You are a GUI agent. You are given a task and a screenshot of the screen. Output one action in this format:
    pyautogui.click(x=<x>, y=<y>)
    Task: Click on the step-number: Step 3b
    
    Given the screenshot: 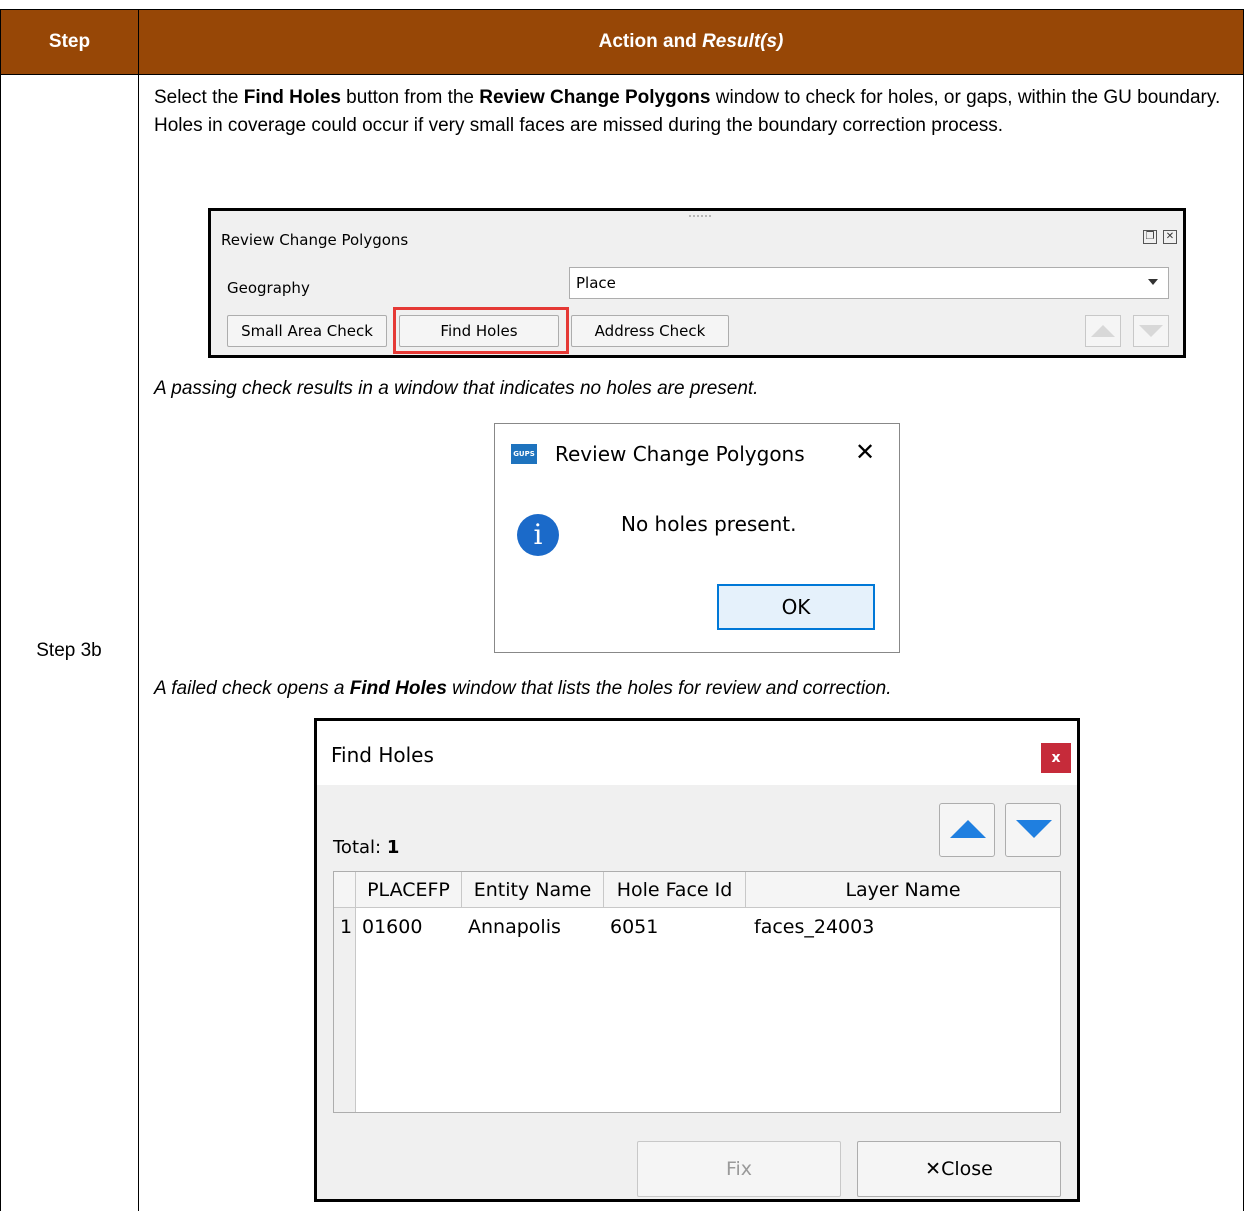 What is the action you would take?
    pyautogui.click(x=69, y=650)
    